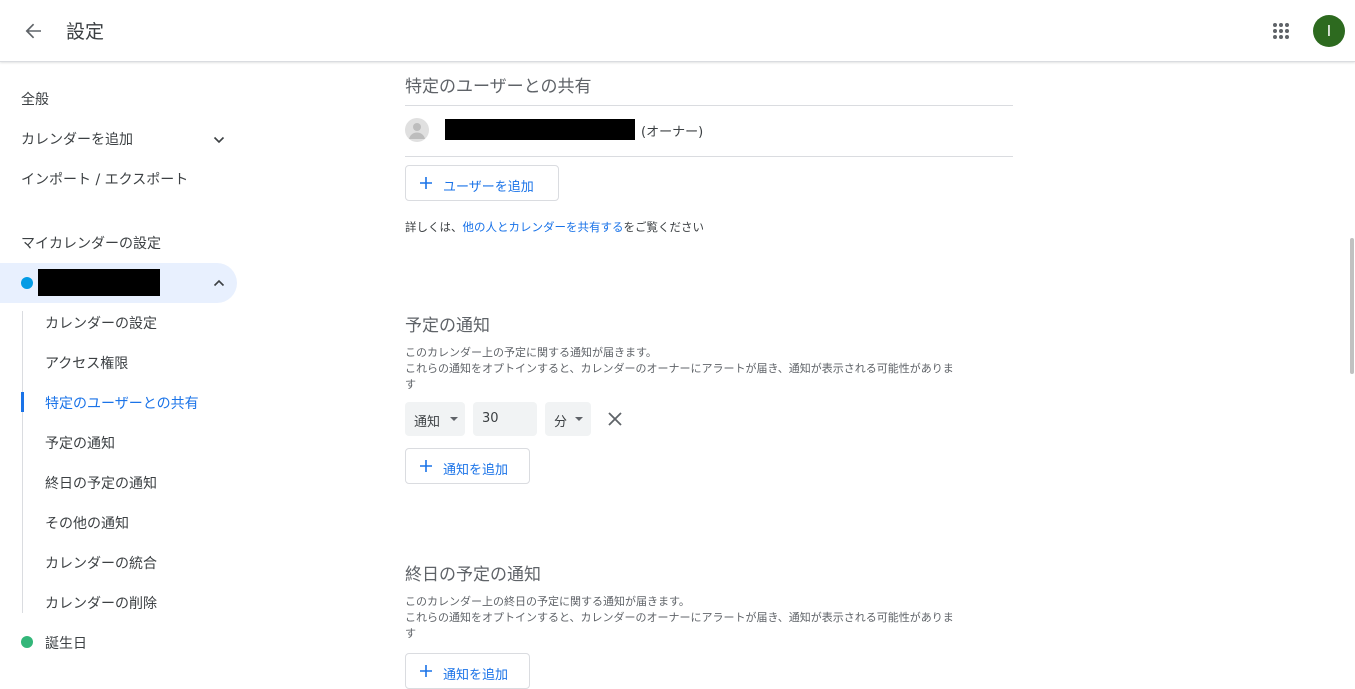 The height and width of the screenshot is (689, 1355). I want to click on add-allday-notification-button: 通知を追加, so click(467, 671).